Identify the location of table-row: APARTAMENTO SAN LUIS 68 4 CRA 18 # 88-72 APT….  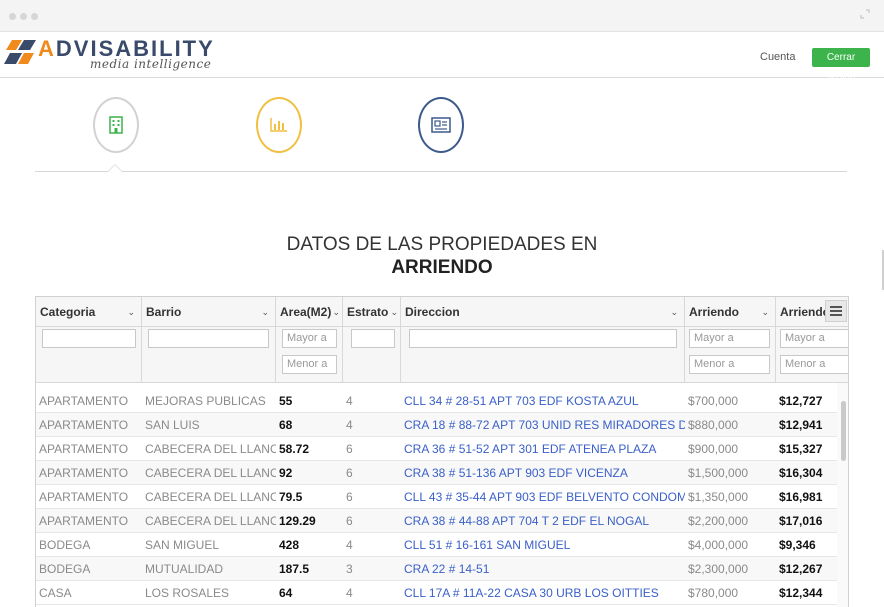
(442, 425).